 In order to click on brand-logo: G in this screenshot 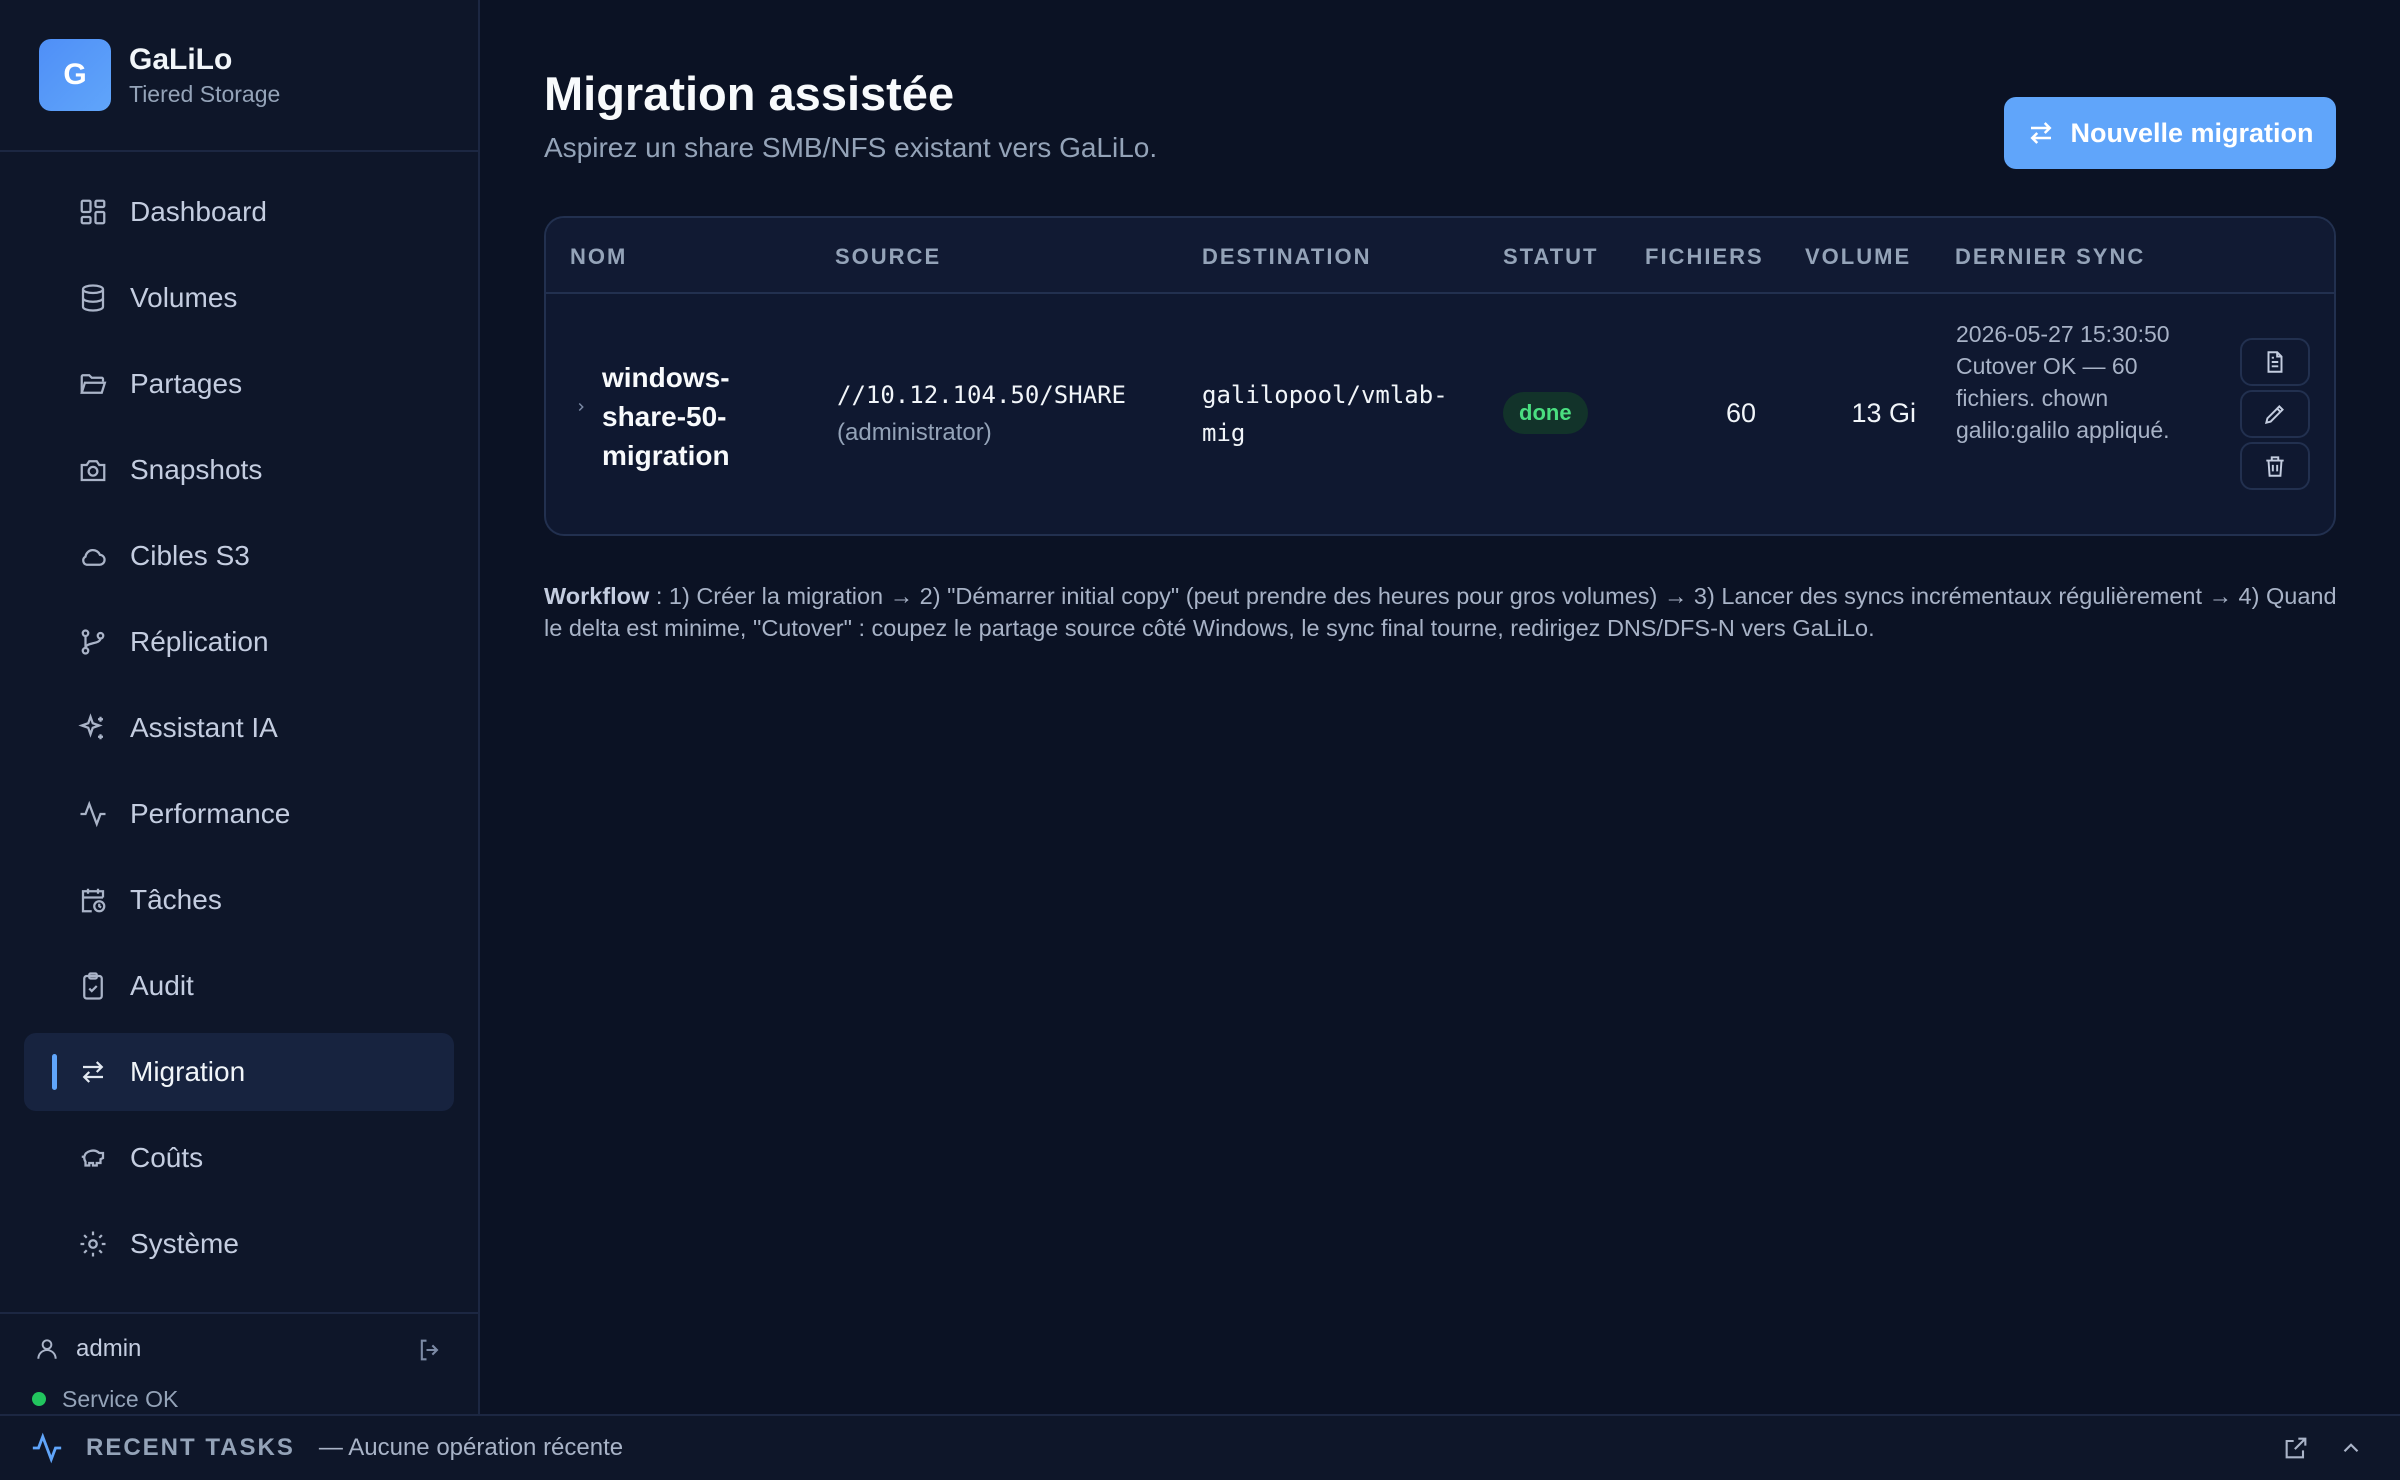, I will do `click(75, 75)`.